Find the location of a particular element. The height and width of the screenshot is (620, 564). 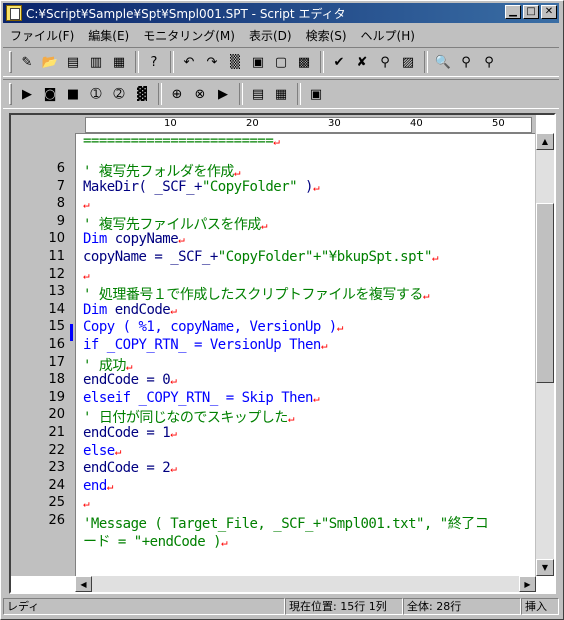

copy-icon: ▣ is located at coordinates (258, 62).